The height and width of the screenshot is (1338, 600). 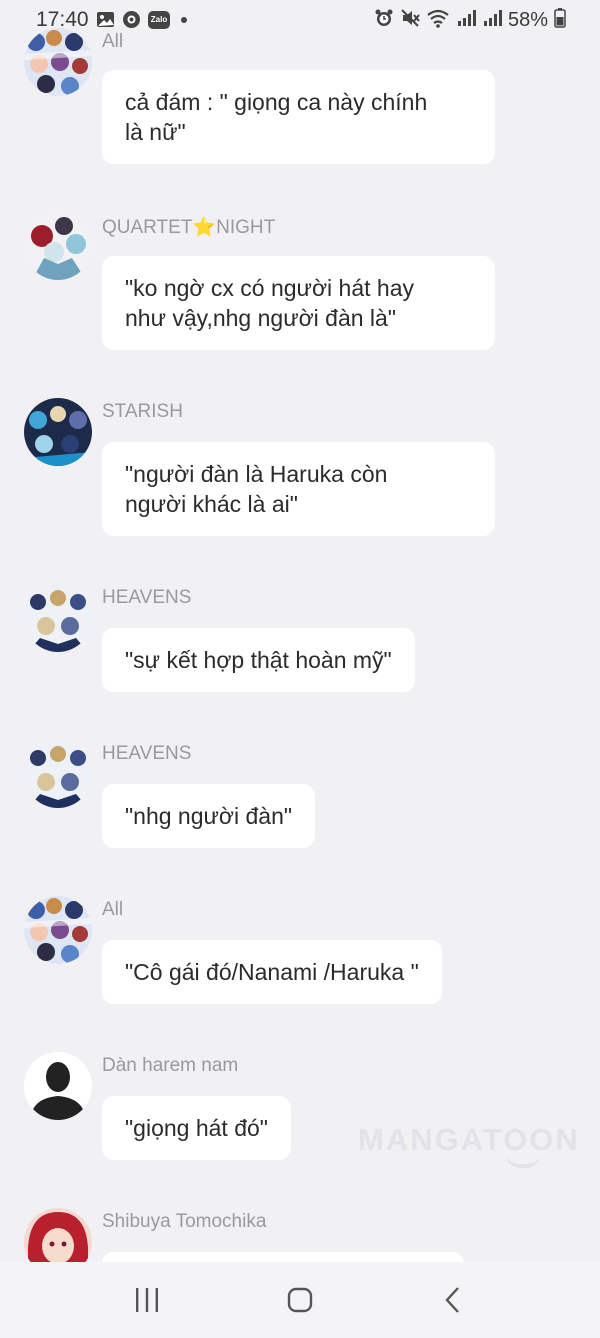 What do you see at coordinates (256, 474) in the screenshot?
I see `message-line: "người đàn là Haruka còn` at bounding box center [256, 474].